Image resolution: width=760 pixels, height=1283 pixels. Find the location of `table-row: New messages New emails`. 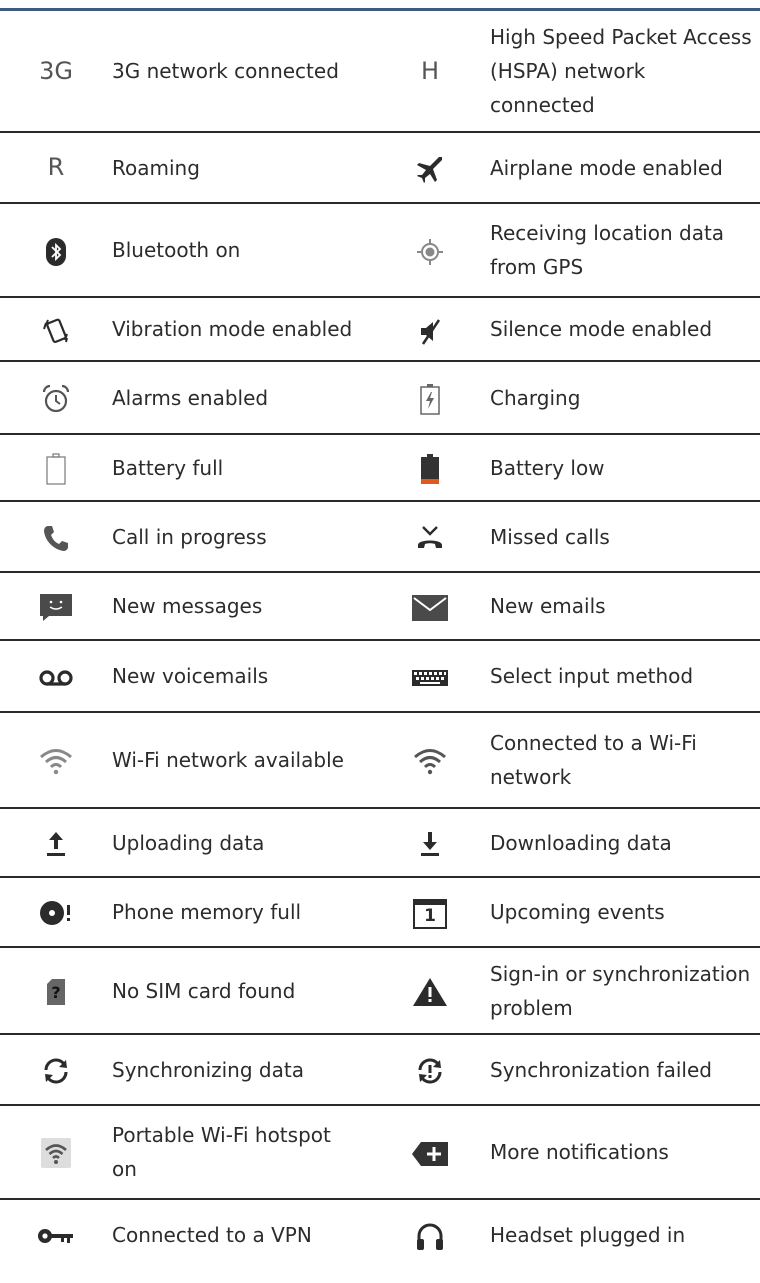

table-row: New messages New emails is located at coordinates (380, 606).